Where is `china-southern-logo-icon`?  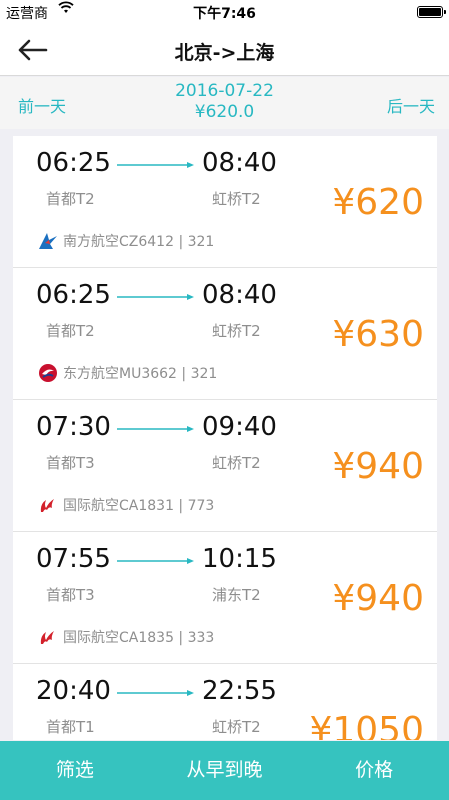
china-southern-logo-icon is located at coordinates (48, 241).